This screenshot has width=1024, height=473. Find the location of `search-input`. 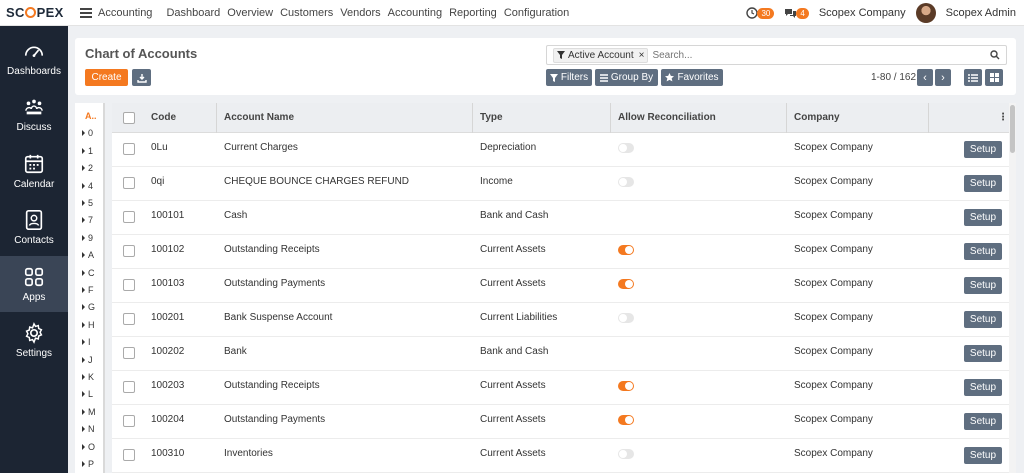

search-input is located at coordinates (812, 55).